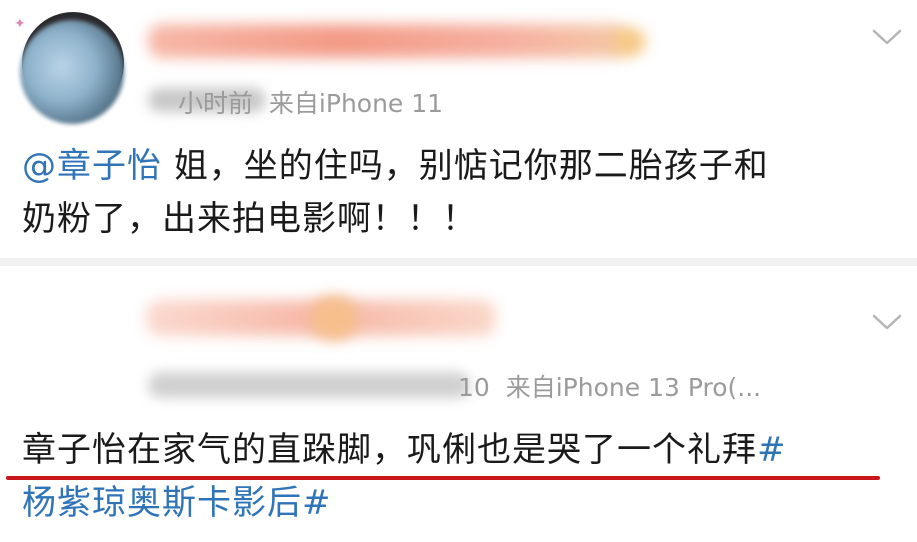 The image size is (917, 542). Describe the element at coordinates (388, 41) in the screenshot. I see `username-blurred` at that location.